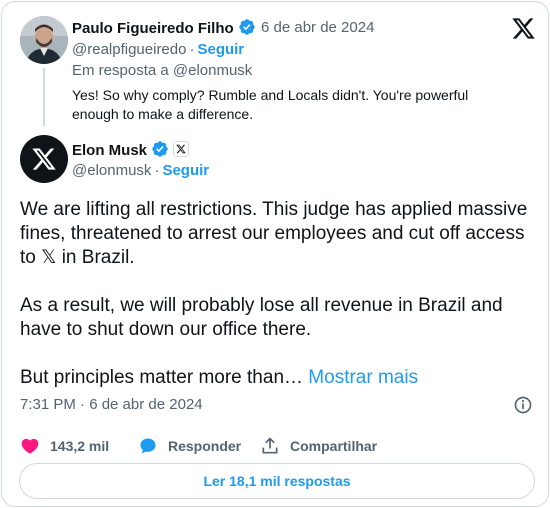  Describe the element at coordinates (111, 404) in the screenshot. I see `tweet-timestamp: 7:31 PM · 6 de abr de 2024` at that location.